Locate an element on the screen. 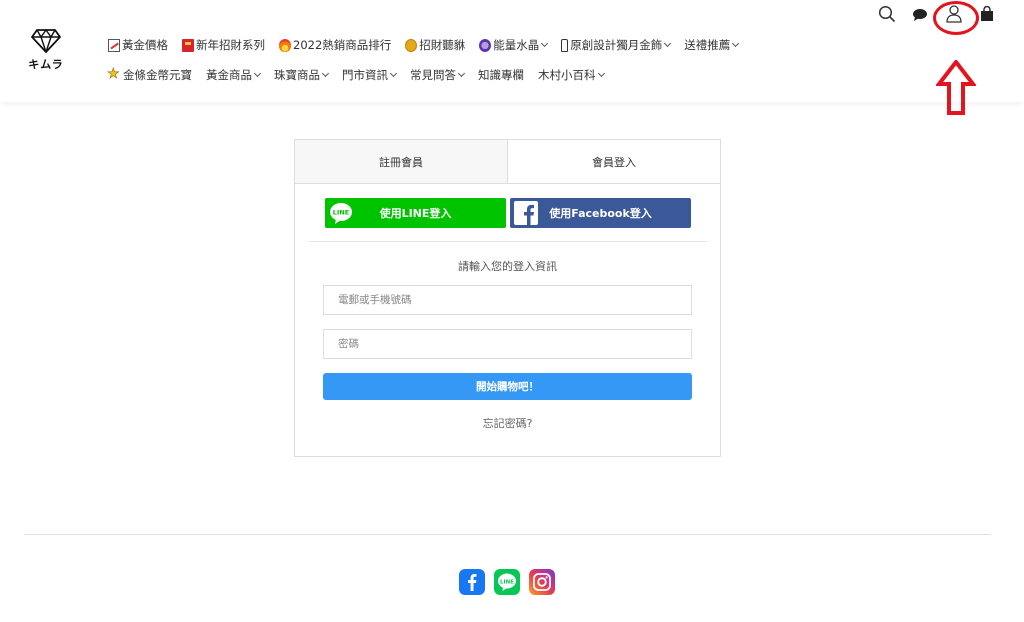  tab-register: 註冊會員 is located at coordinates (401, 161).